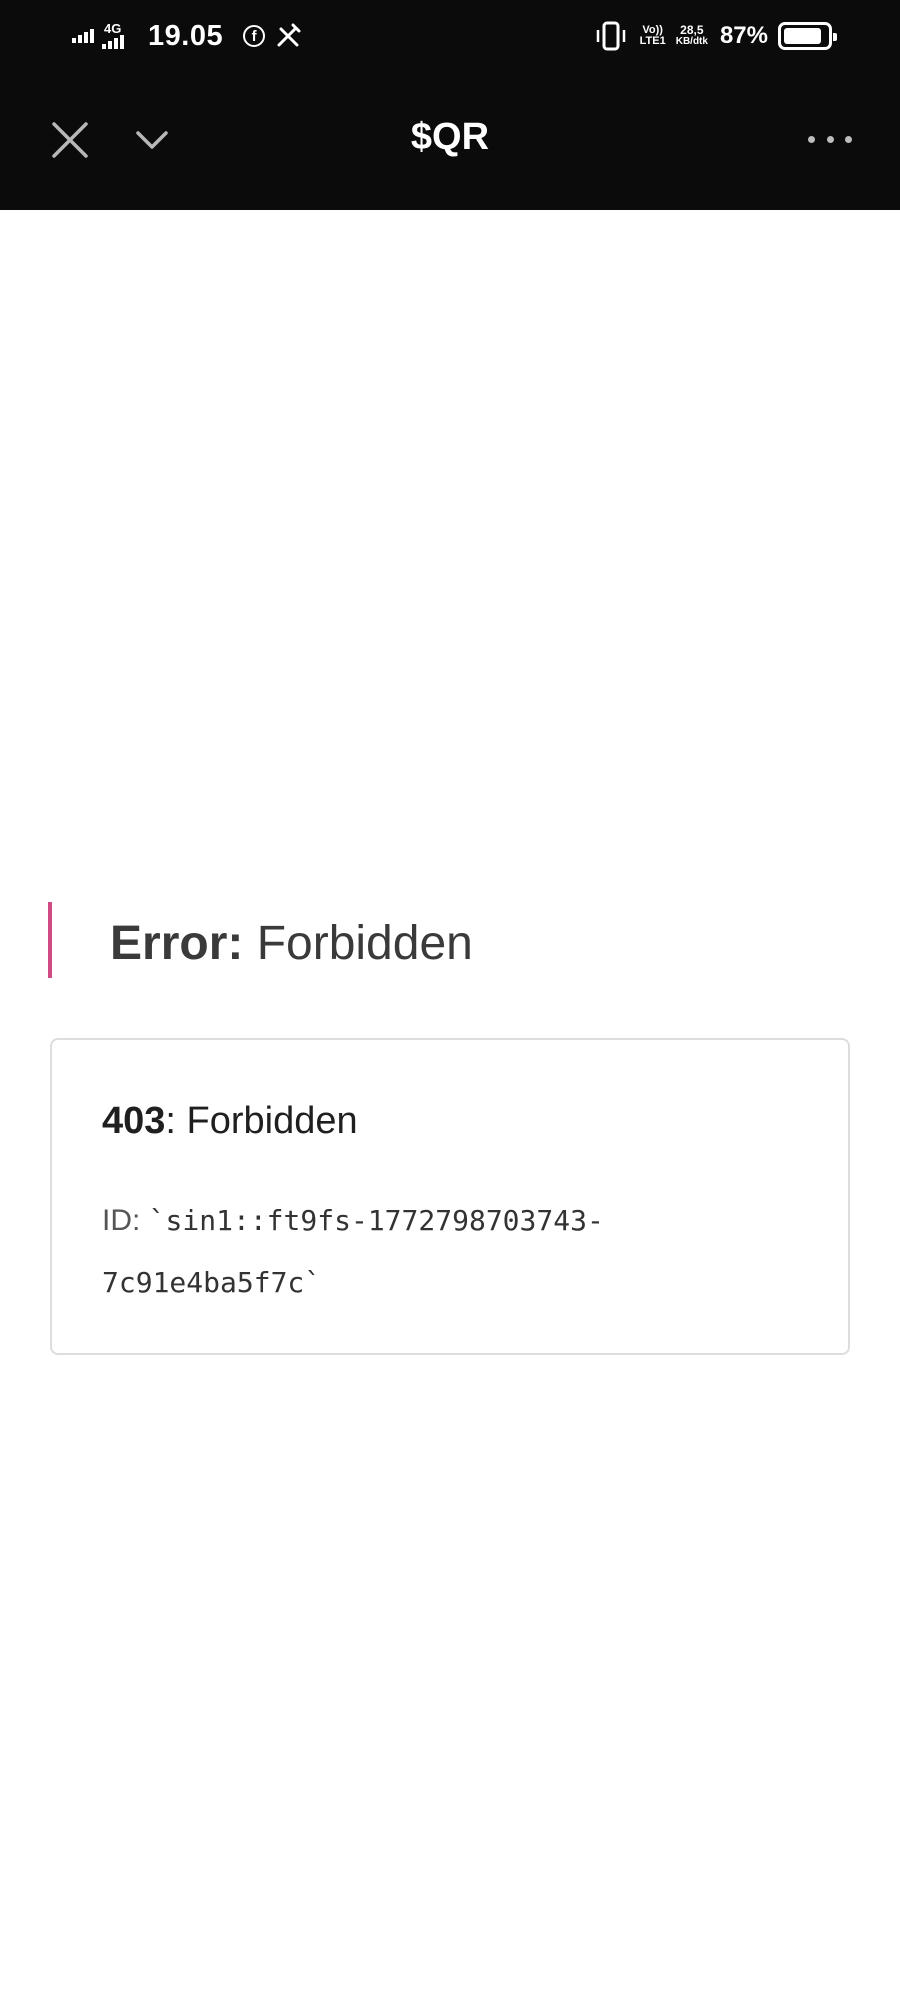 This screenshot has width=900, height=2000. I want to click on error-label: Error:, so click(177, 943).